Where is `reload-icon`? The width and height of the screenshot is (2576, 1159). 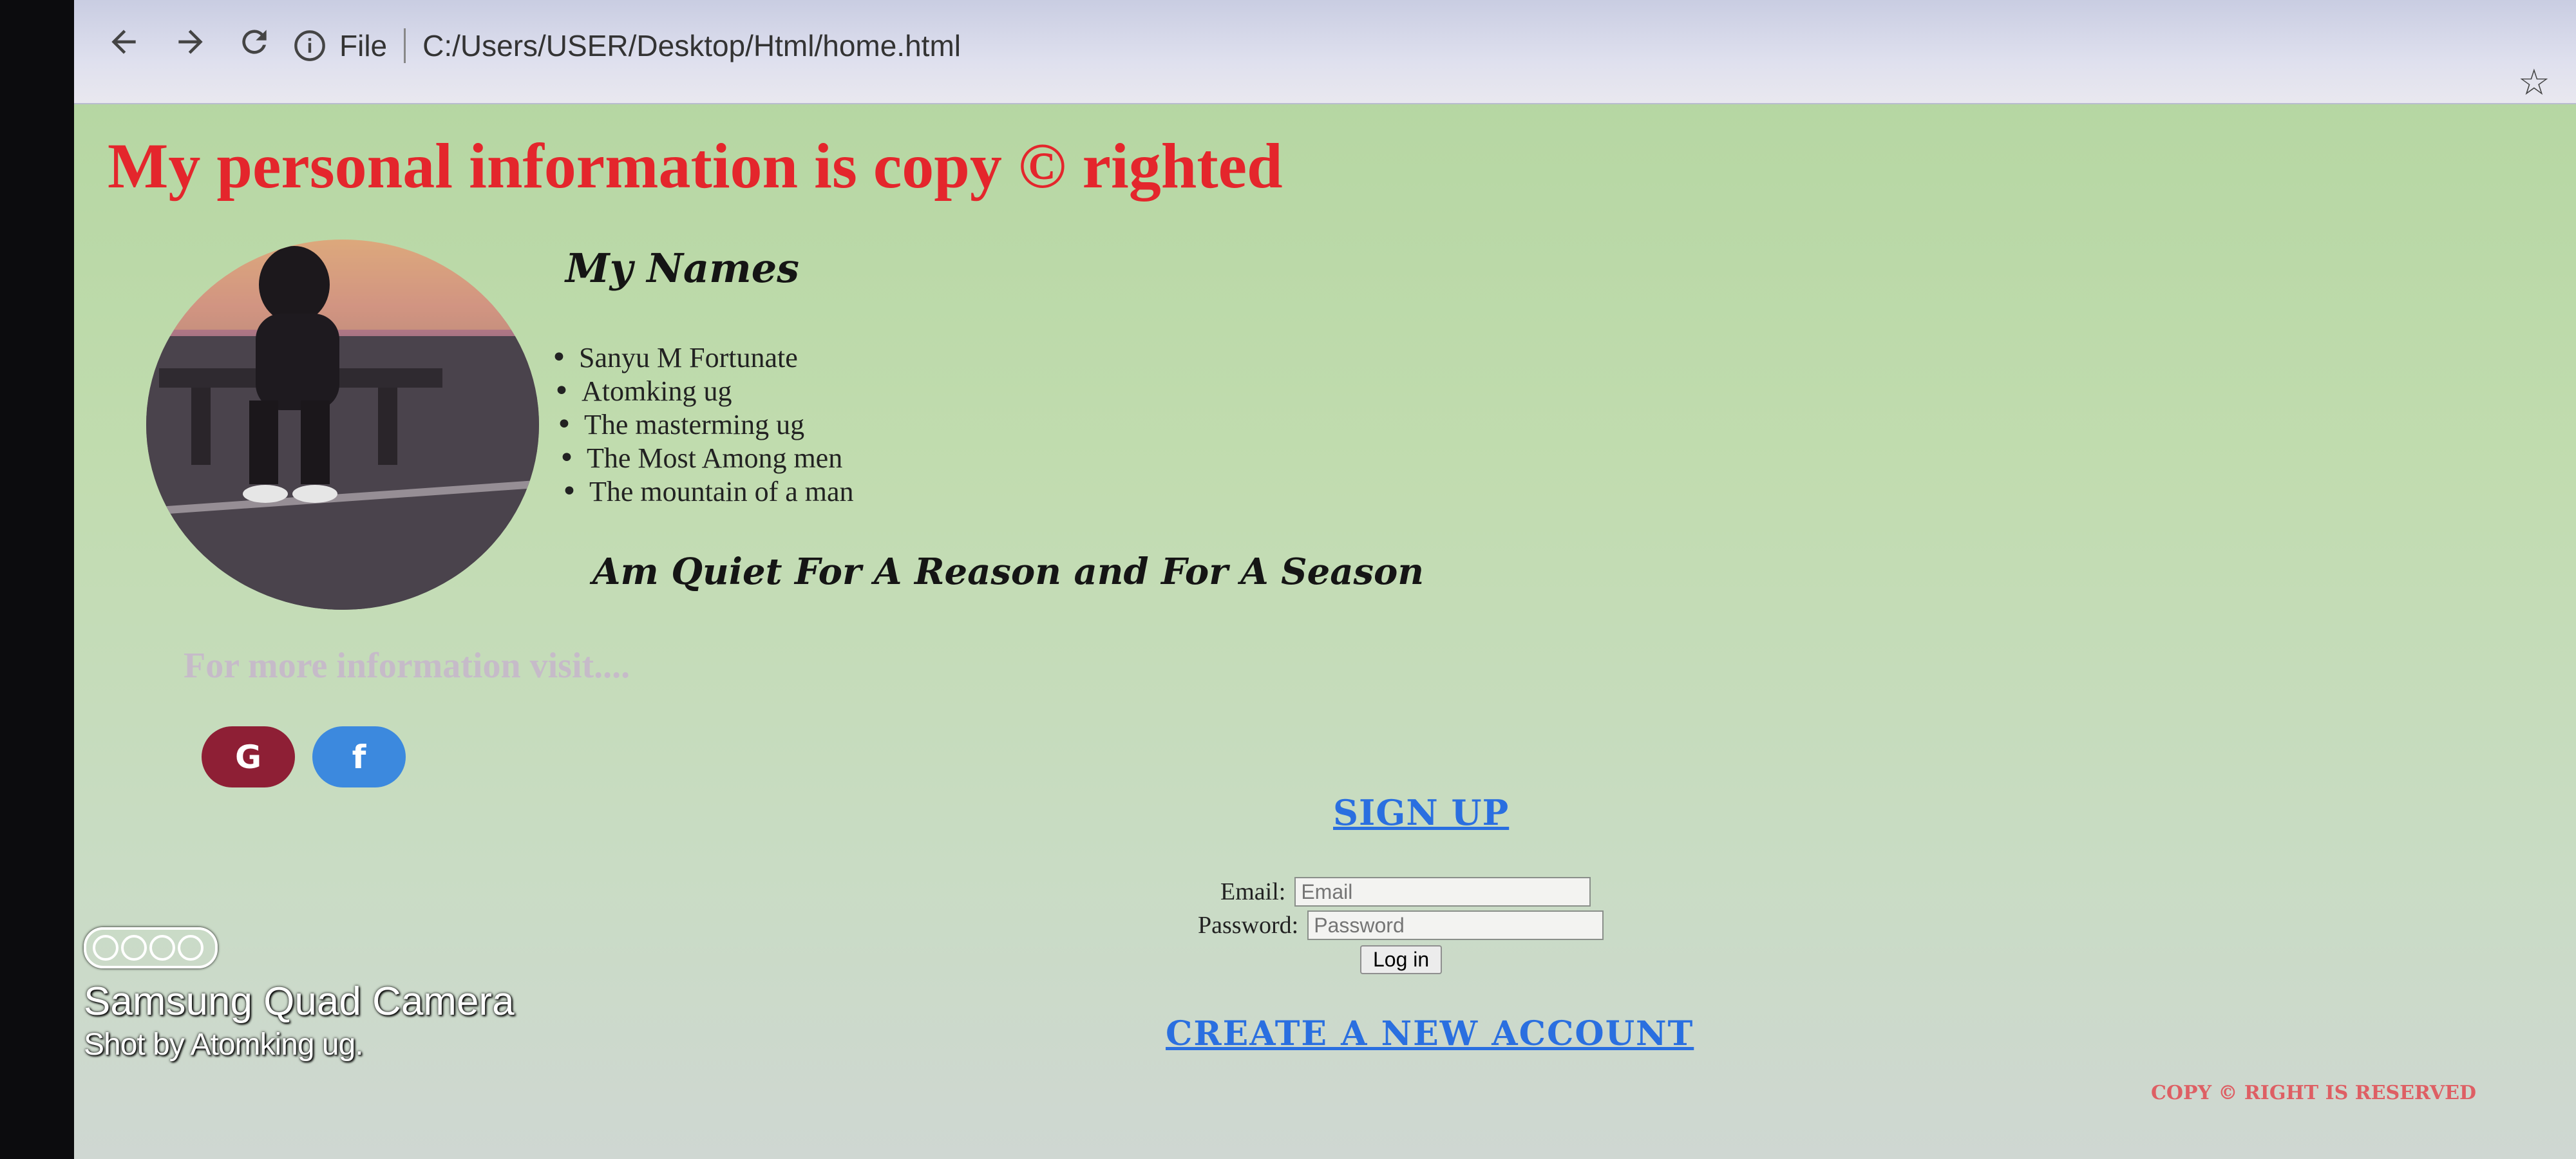 reload-icon is located at coordinates (255, 42).